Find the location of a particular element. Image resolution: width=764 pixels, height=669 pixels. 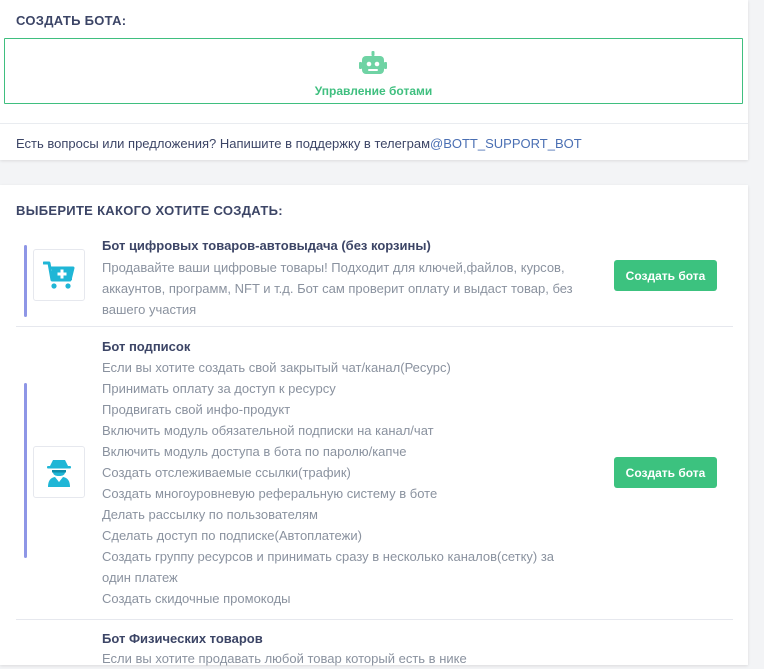

support-link: @BOTT_SUPPORT_BOT is located at coordinates (506, 143).